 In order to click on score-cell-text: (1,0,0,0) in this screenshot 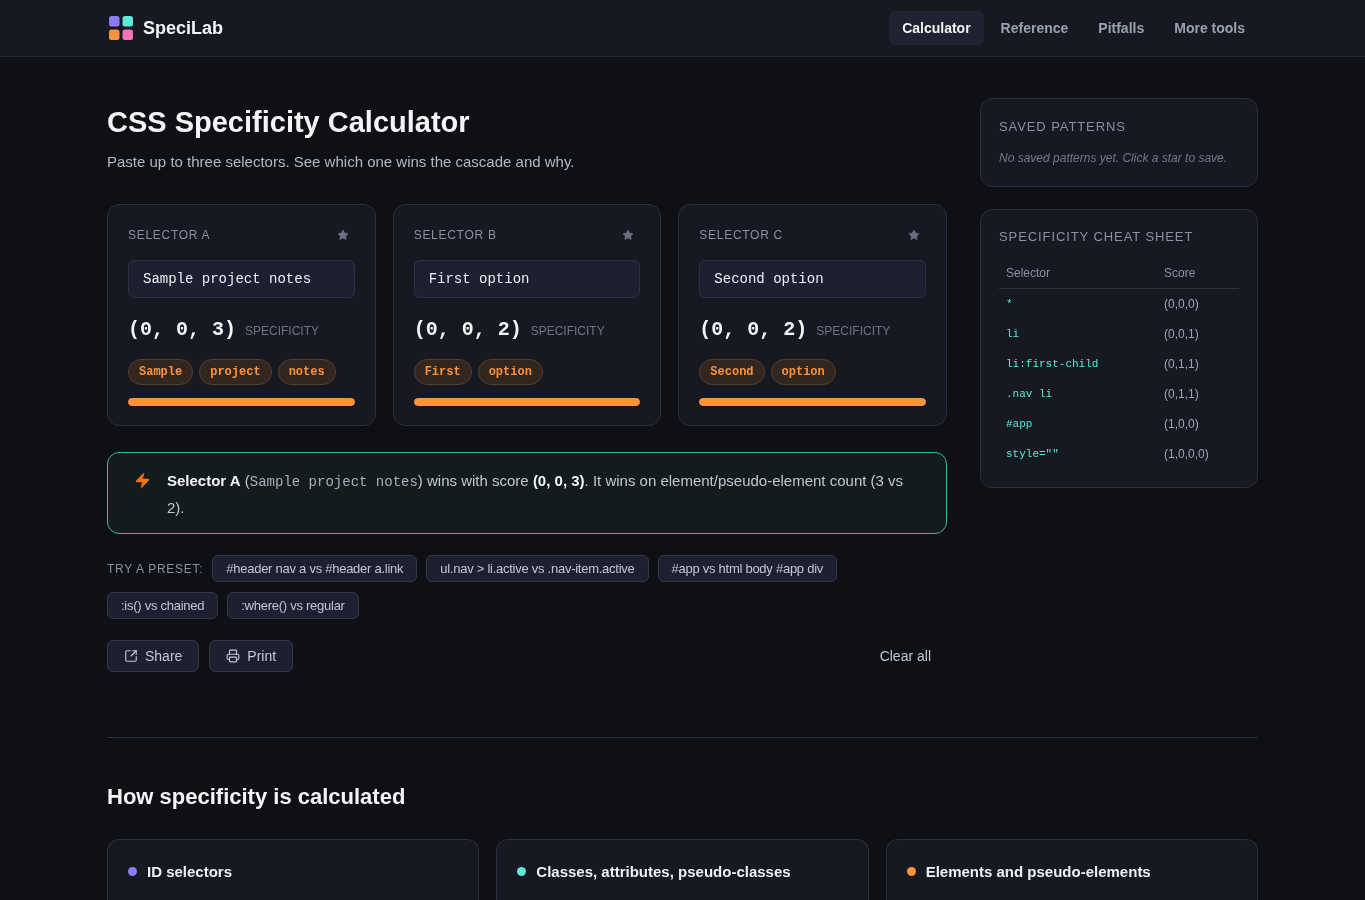, I will do `click(1186, 454)`.